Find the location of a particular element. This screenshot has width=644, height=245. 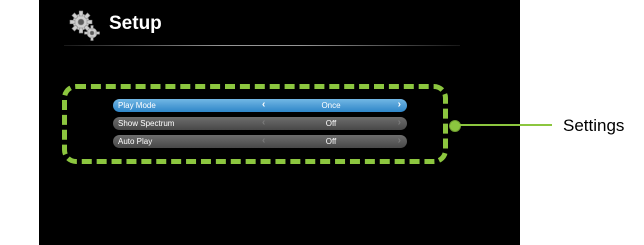

setting-label: Show Spectrum is located at coordinates (146, 123).